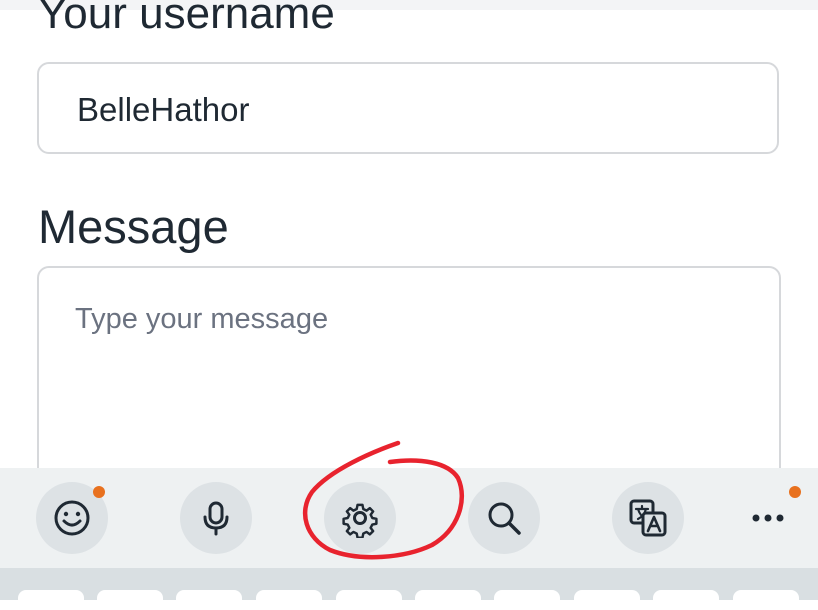 The width and height of the screenshot is (818, 610). I want to click on gear-icon, so click(360, 520).